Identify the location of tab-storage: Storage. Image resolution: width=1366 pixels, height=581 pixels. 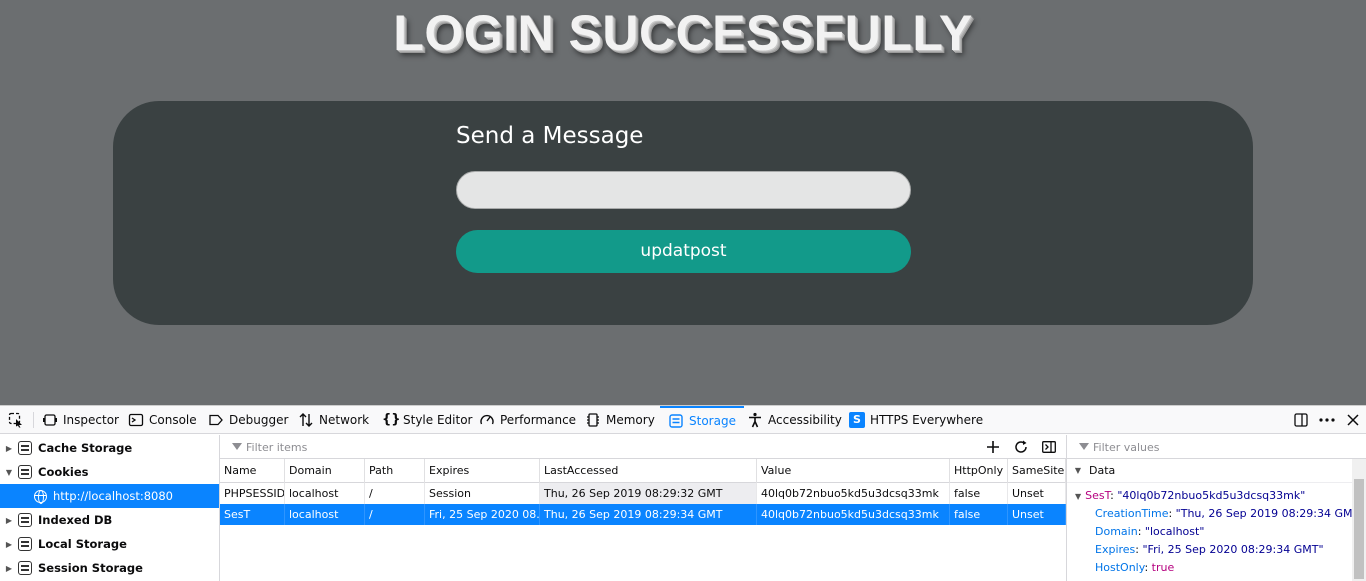
(702, 420).